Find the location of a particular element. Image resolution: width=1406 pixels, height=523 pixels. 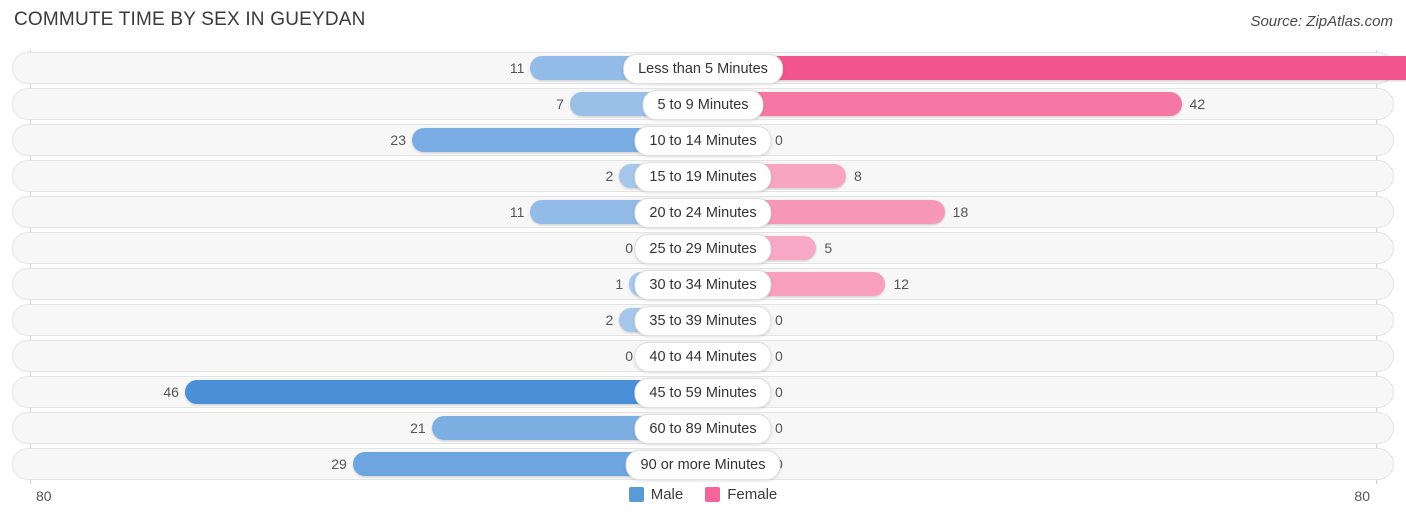

chart-legend: Male Female is located at coordinates (703, 494).